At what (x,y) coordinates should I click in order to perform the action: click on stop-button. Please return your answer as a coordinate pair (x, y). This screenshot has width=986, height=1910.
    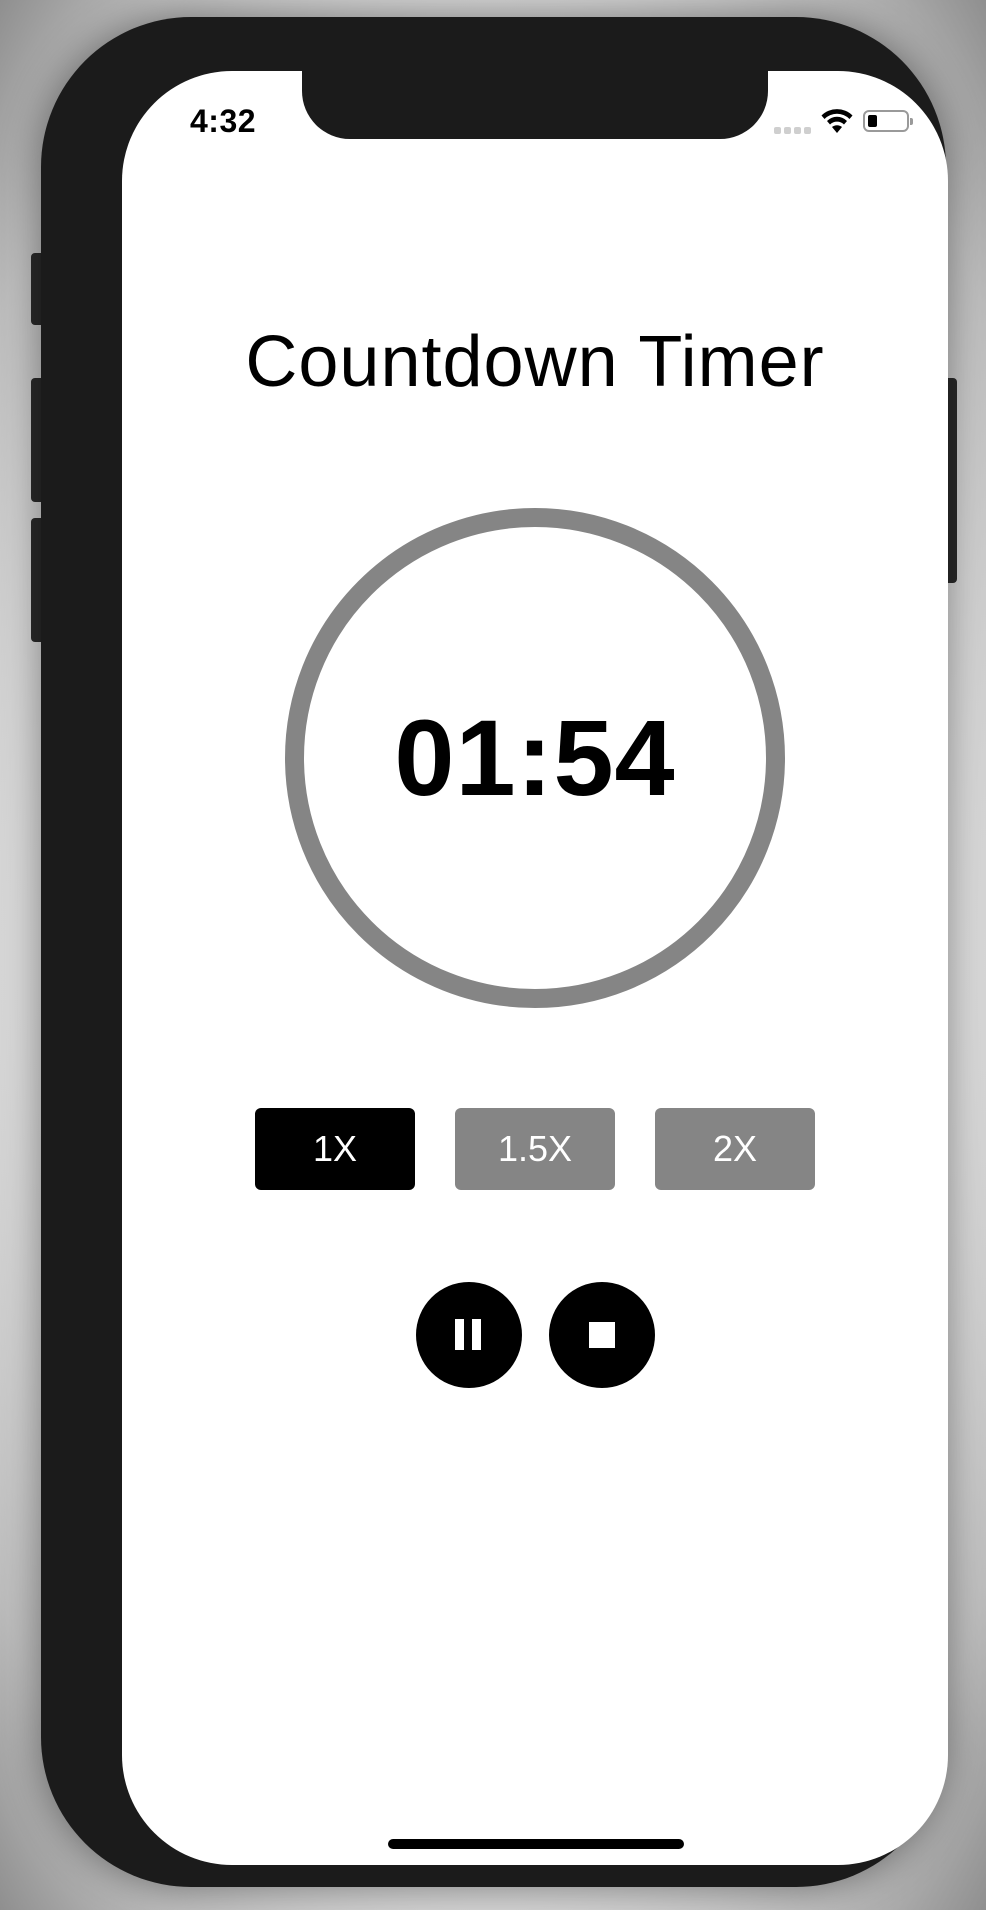
    Looking at the image, I should click on (602, 1335).